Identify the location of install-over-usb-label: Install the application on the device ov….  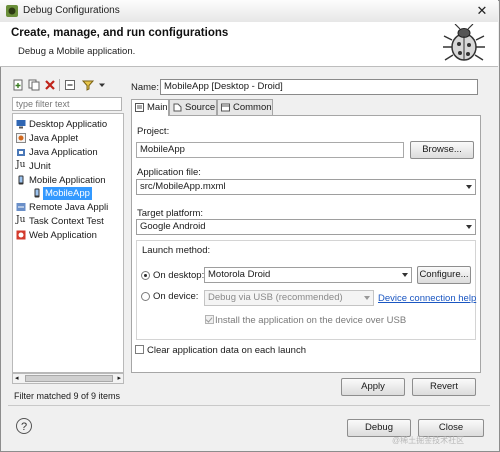
(311, 320).